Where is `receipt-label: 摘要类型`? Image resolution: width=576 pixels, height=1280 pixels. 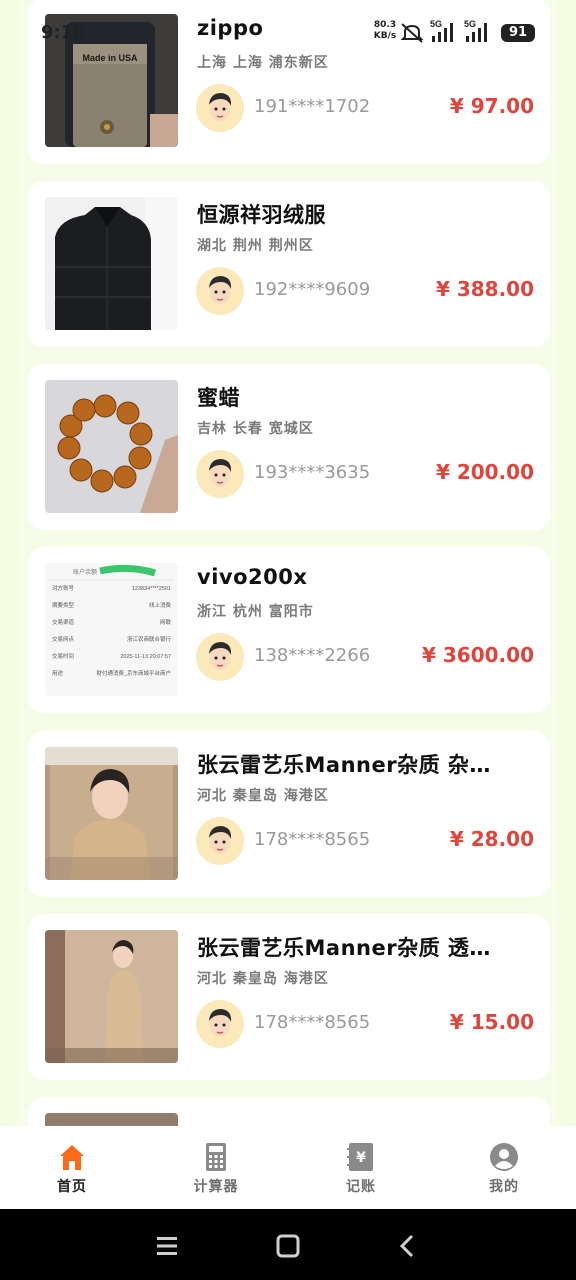 receipt-label: 摘要类型 is located at coordinates (63, 605).